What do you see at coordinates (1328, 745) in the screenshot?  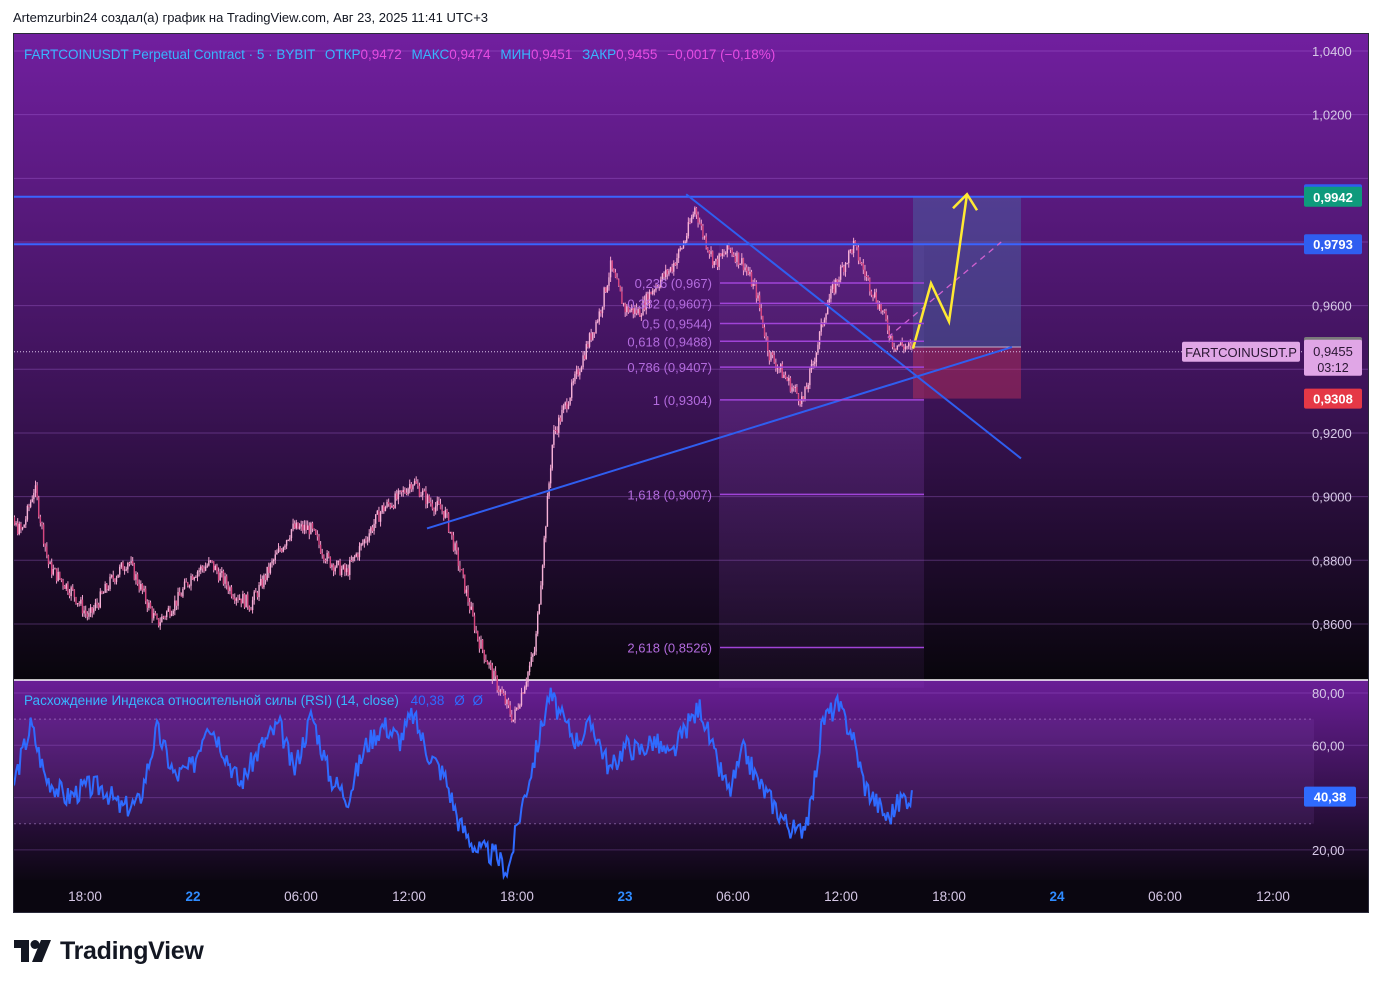 I see `rsi-axis-tick: 60,00` at bounding box center [1328, 745].